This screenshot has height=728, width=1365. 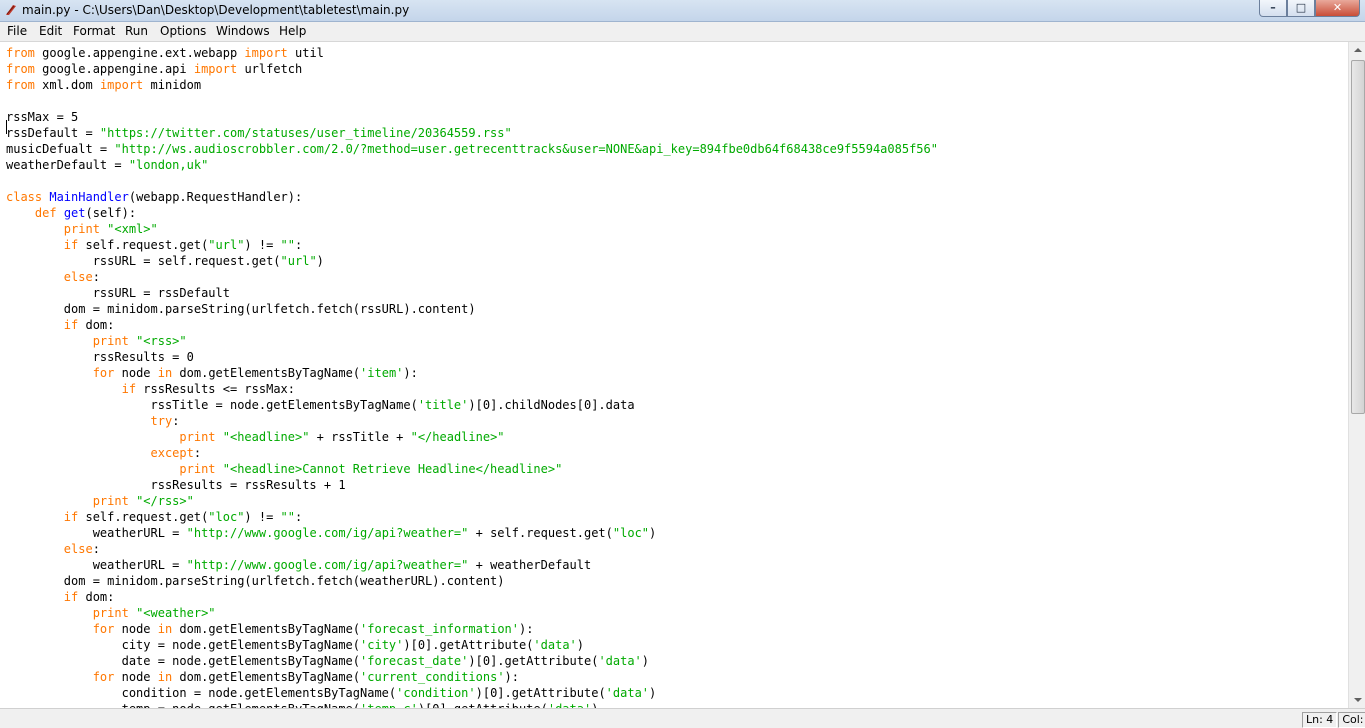 I want to click on code-string: 'data', so click(x=627, y=693).